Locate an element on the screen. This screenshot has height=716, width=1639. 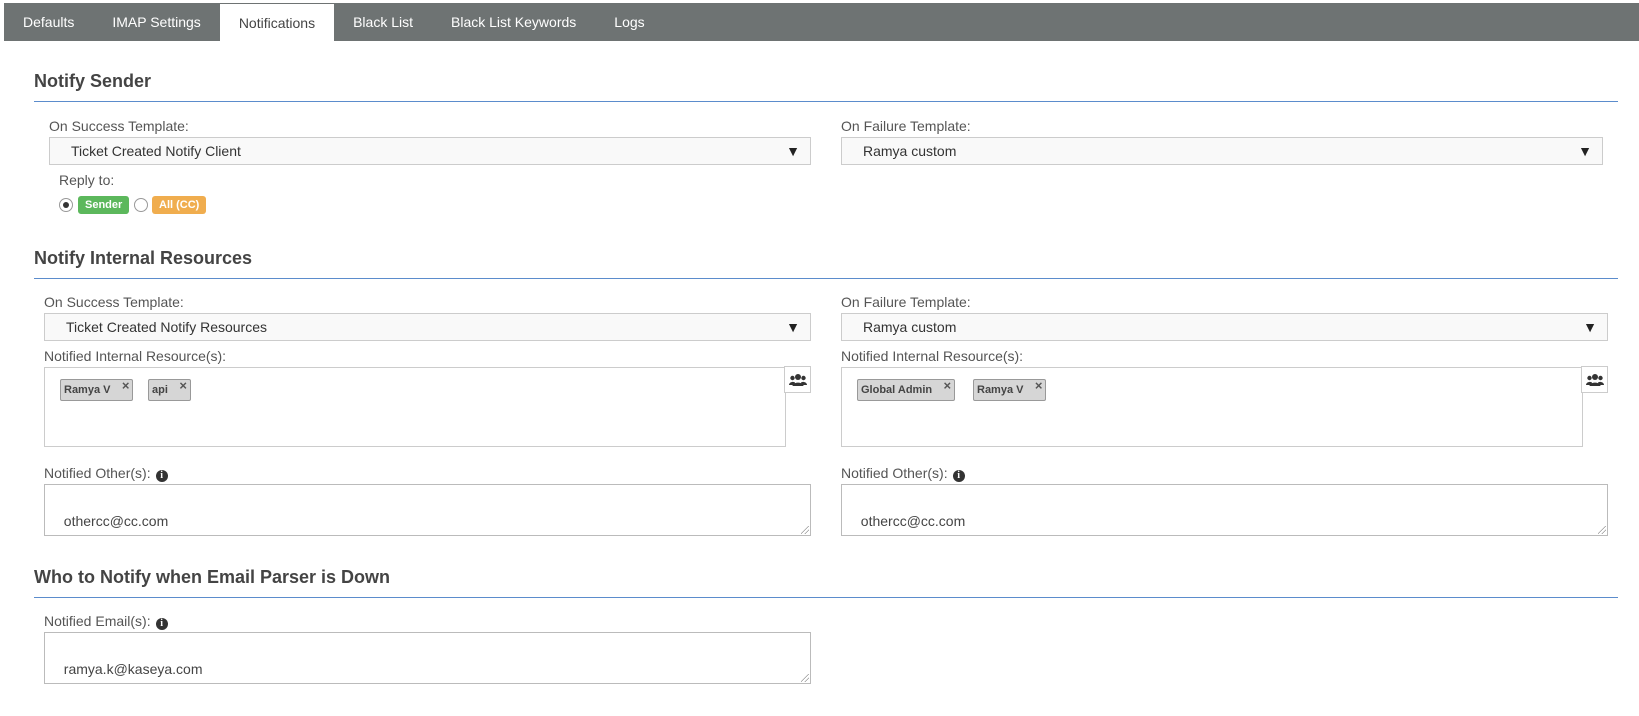
reply-sender-badge: Sender is located at coordinates (104, 205).